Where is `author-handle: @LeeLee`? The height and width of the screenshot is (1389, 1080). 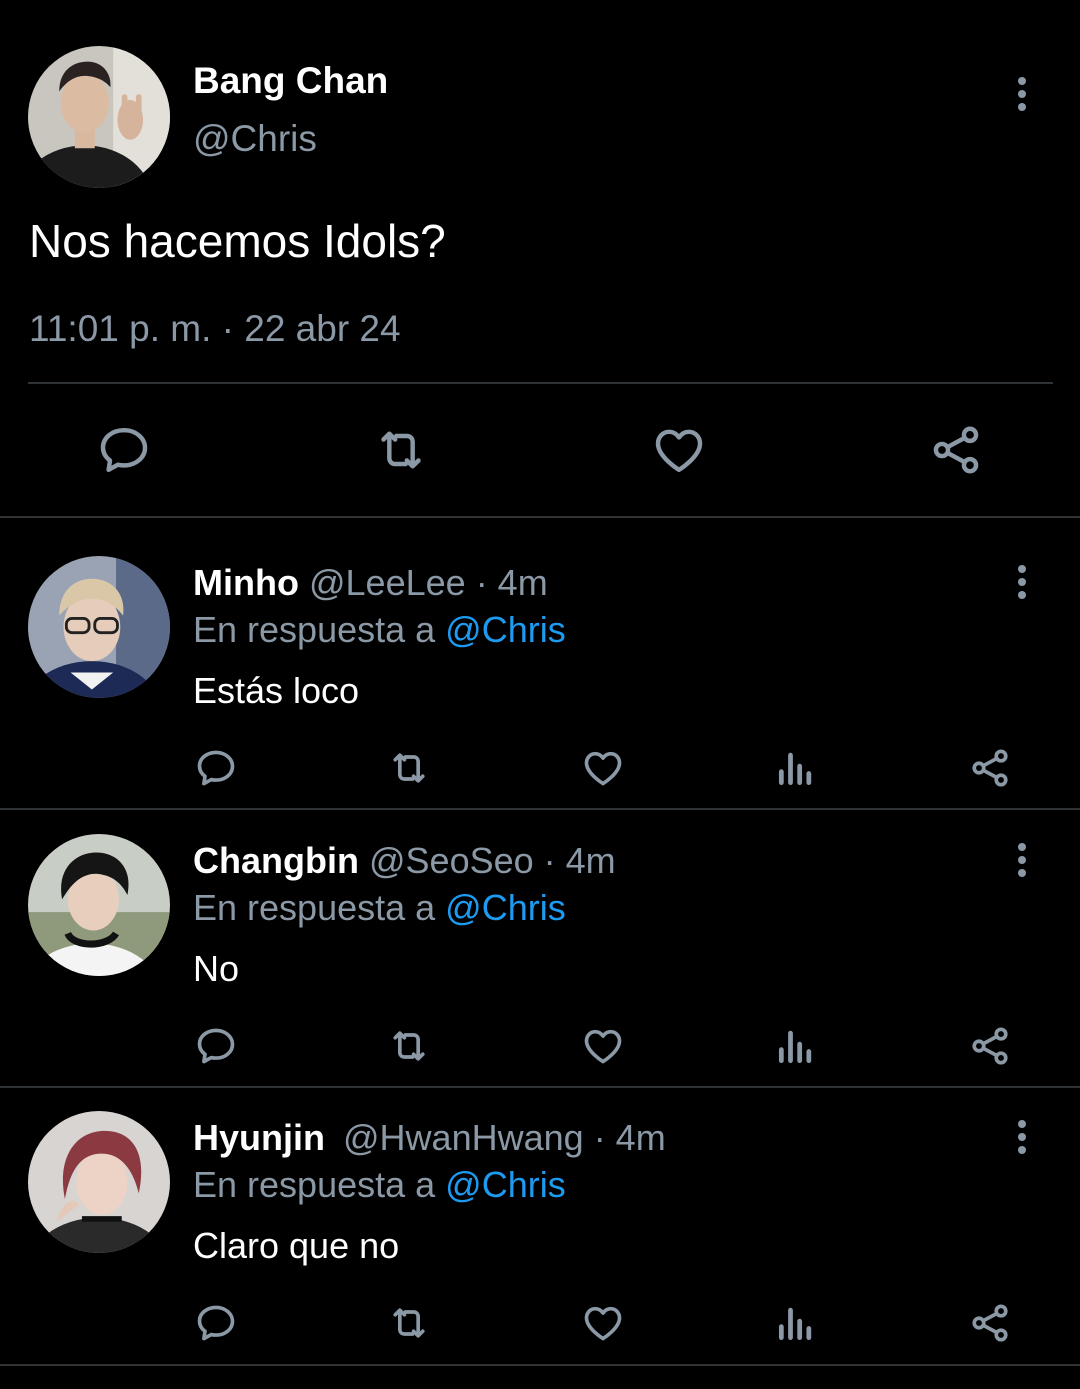 author-handle: @LeeLee is located at coordinates (387, 582).